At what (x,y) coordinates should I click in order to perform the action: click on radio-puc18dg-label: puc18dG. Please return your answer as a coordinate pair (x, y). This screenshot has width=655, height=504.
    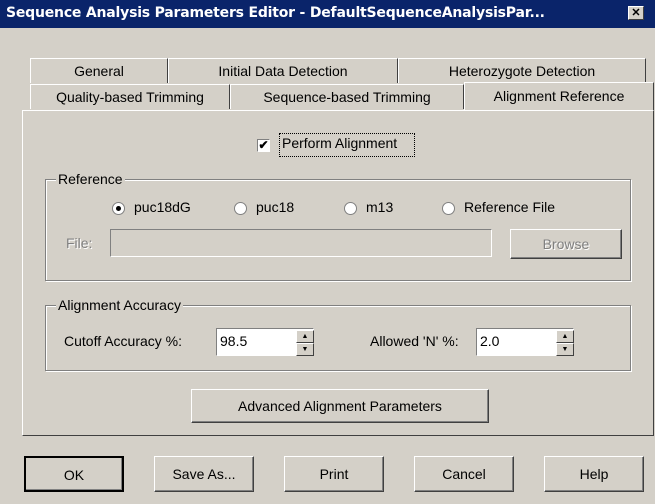
    Looking at the image, I should click on (162, 207).